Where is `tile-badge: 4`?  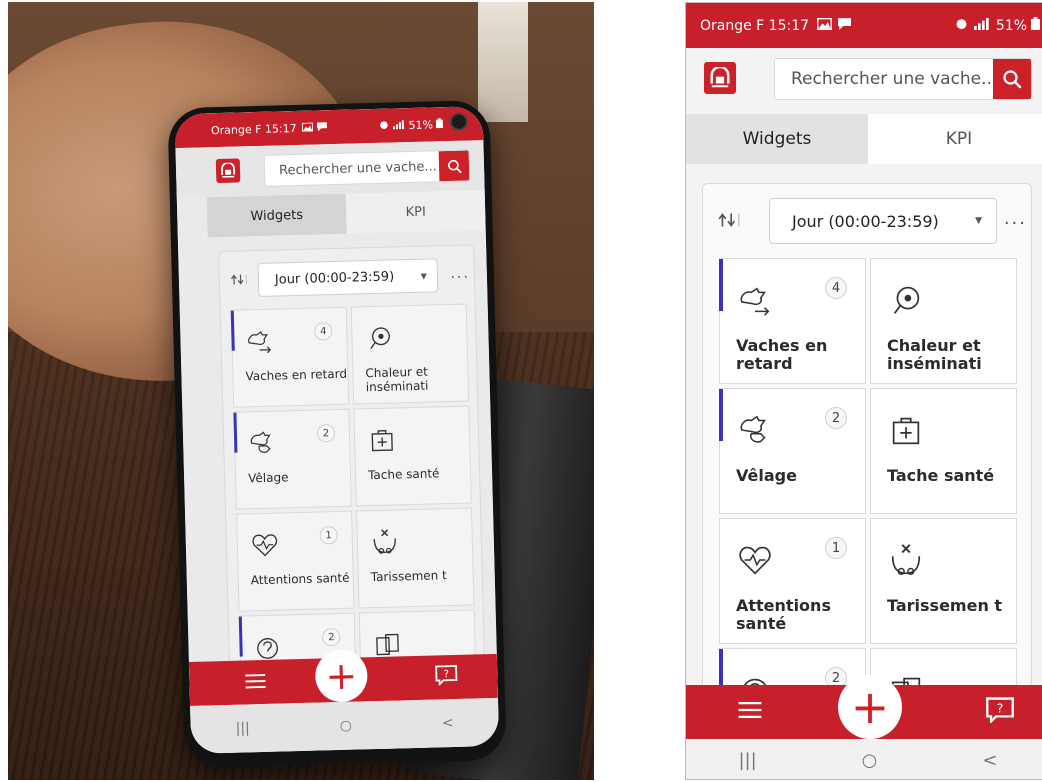 tile-badge: 4 is located at coordinates (323, 331).